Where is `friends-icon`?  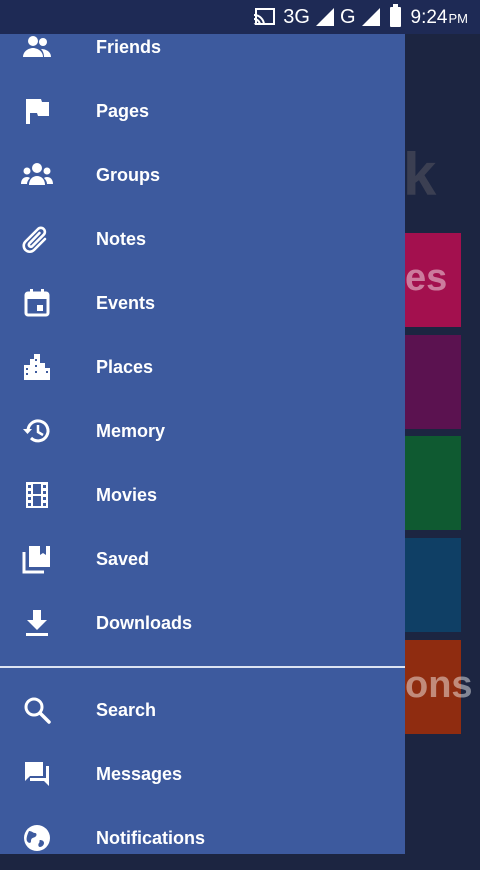 friends-icon is located at coordinates (37, 46).